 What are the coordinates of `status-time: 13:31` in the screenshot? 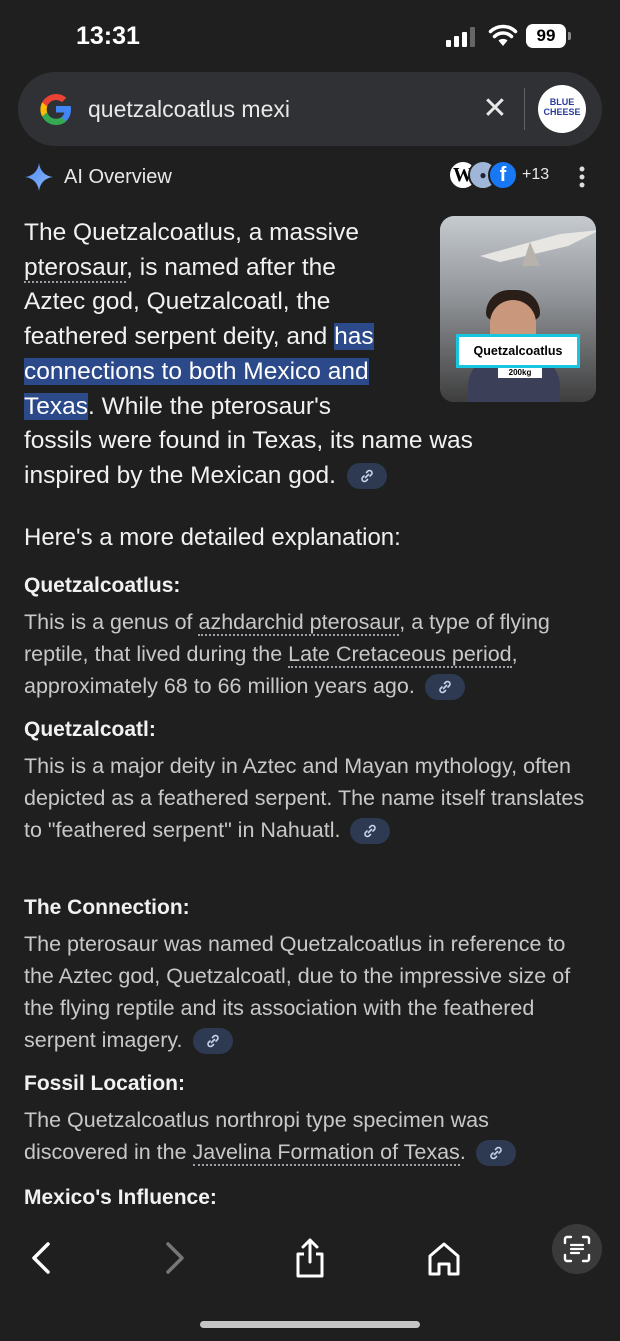 It's located at (108, 36).